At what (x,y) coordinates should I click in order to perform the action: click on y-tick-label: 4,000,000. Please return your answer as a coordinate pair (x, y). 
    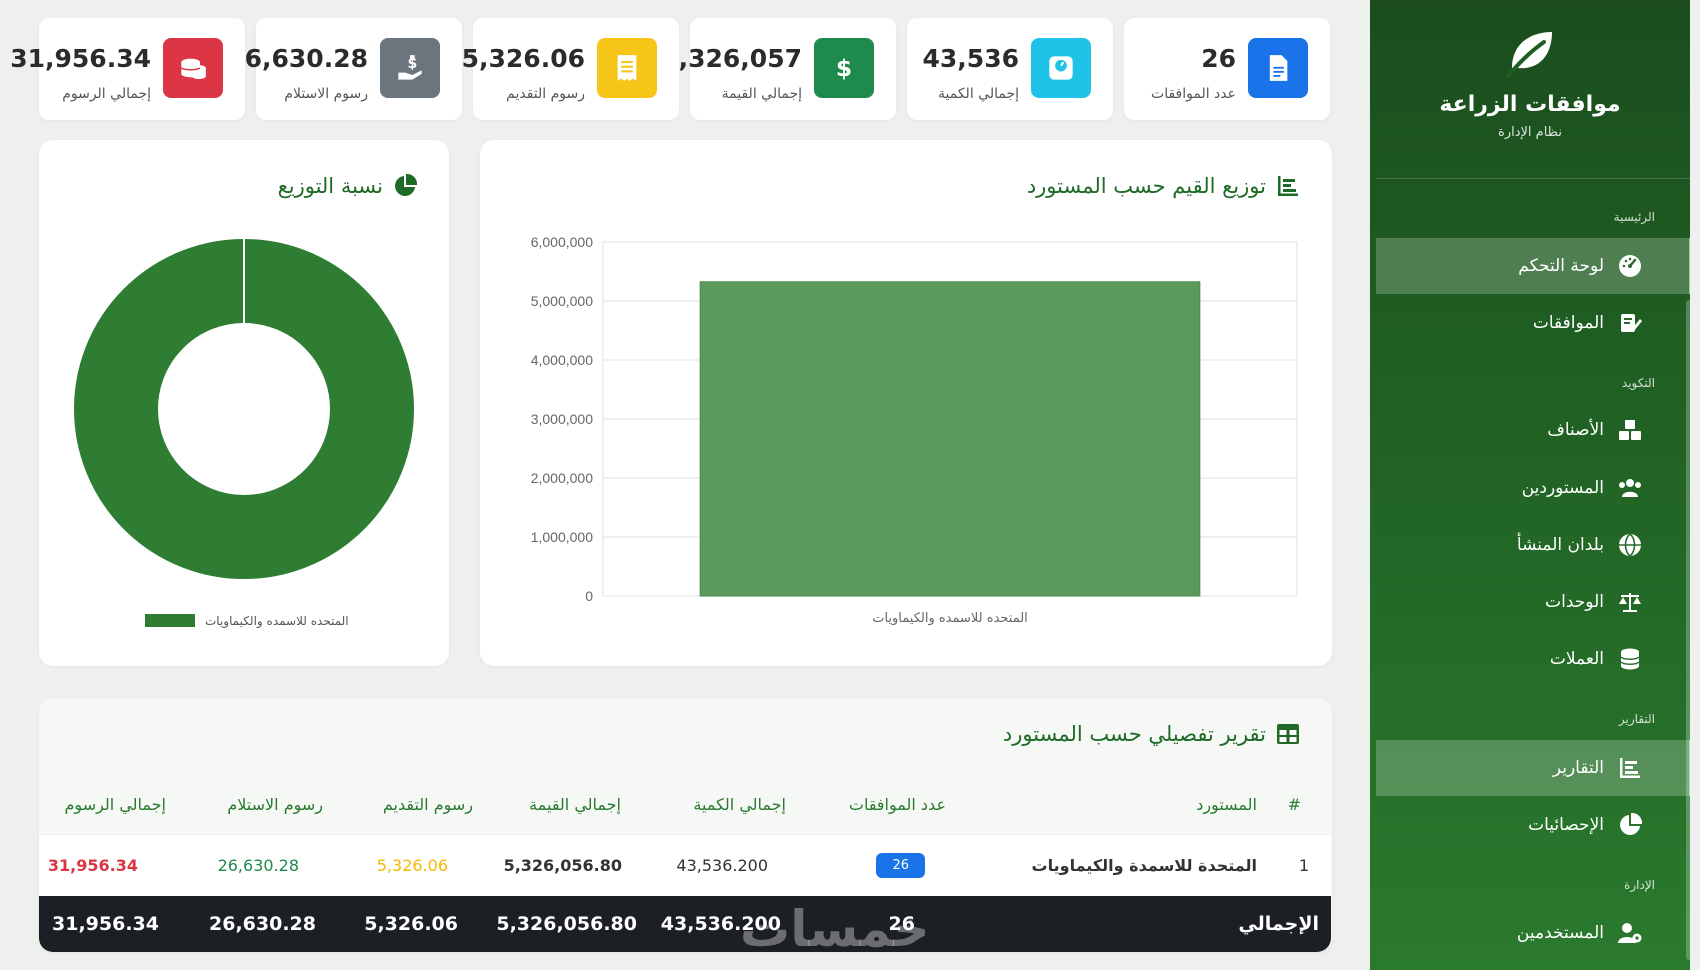
    Looking at the image, I should click on (562, 360).